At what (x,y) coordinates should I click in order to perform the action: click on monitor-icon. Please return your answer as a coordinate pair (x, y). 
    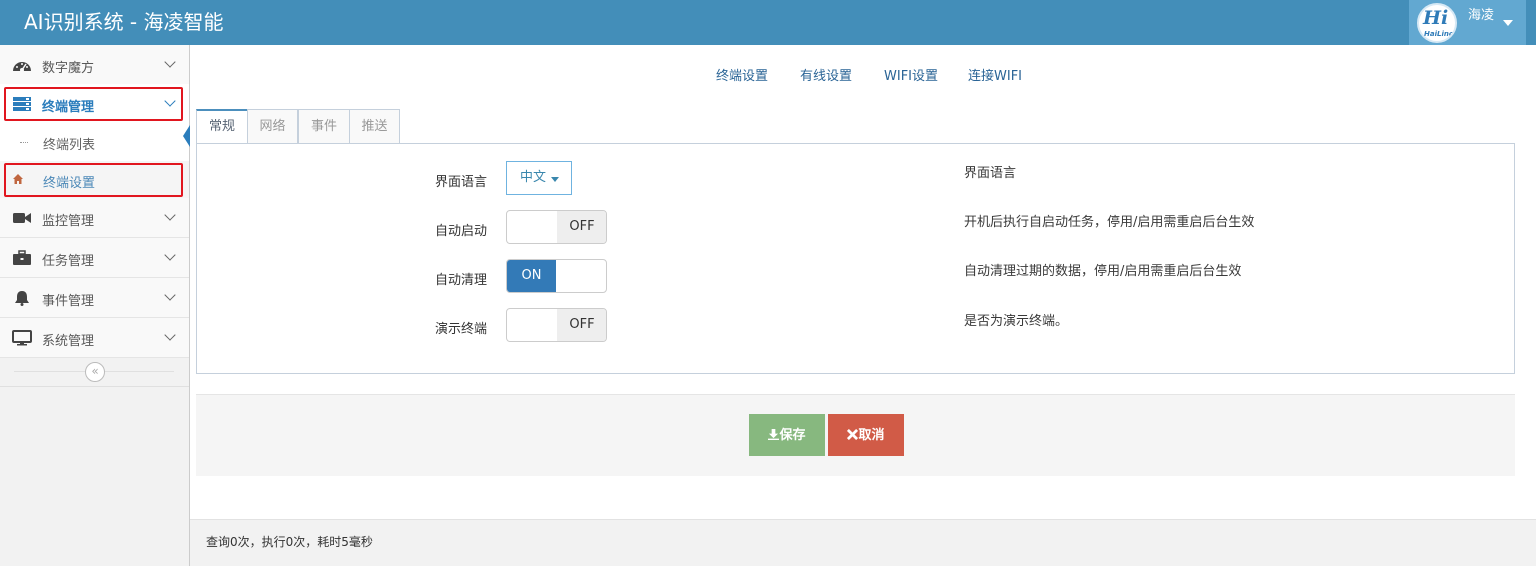
    Looking at the image, I should click on (22, 338).